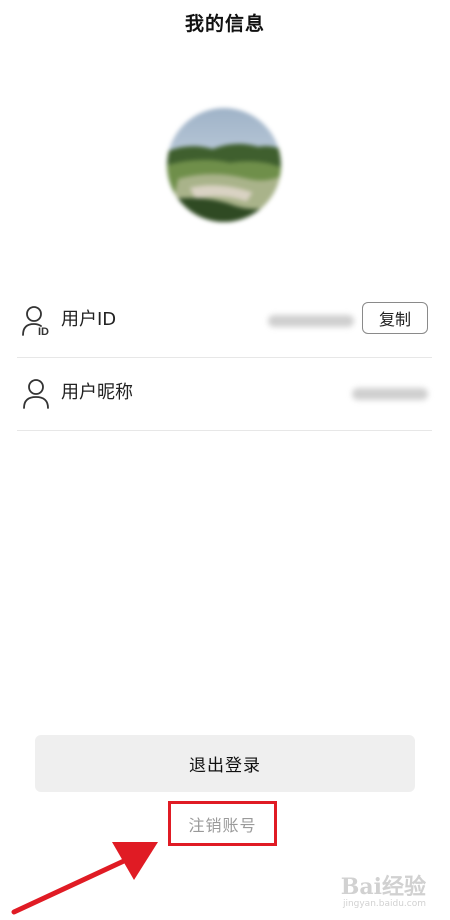  I want to click on user-icon, so click(38, 394).